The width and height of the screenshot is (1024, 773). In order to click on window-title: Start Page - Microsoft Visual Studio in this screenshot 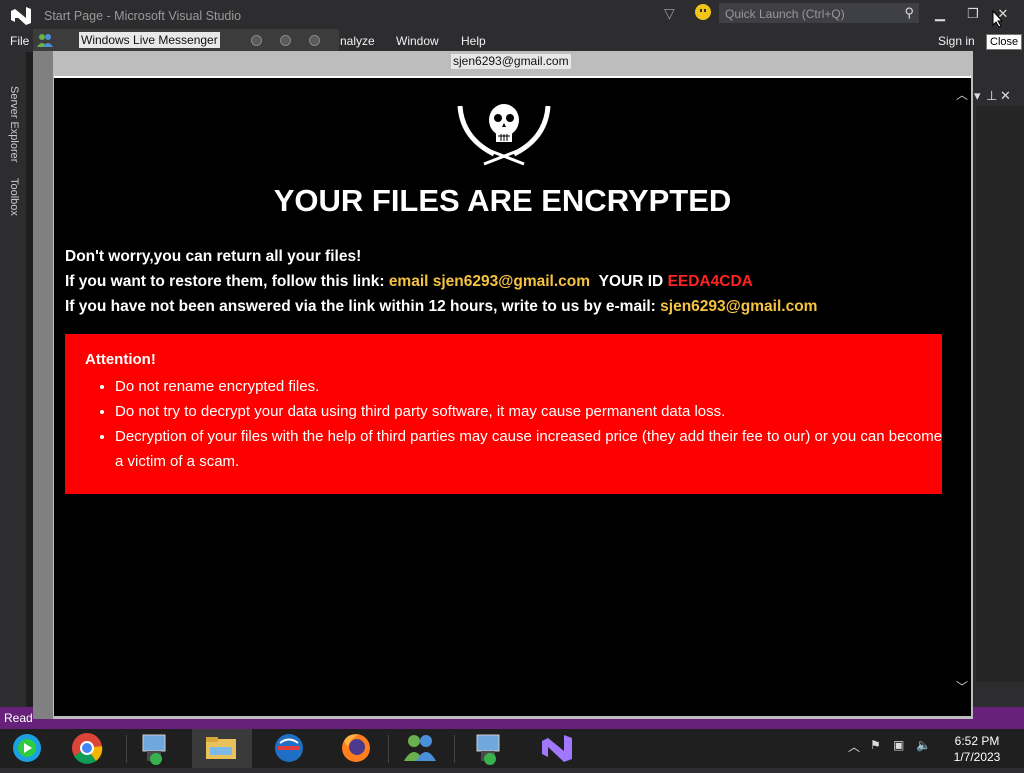, I will do `click(143, 16)`.